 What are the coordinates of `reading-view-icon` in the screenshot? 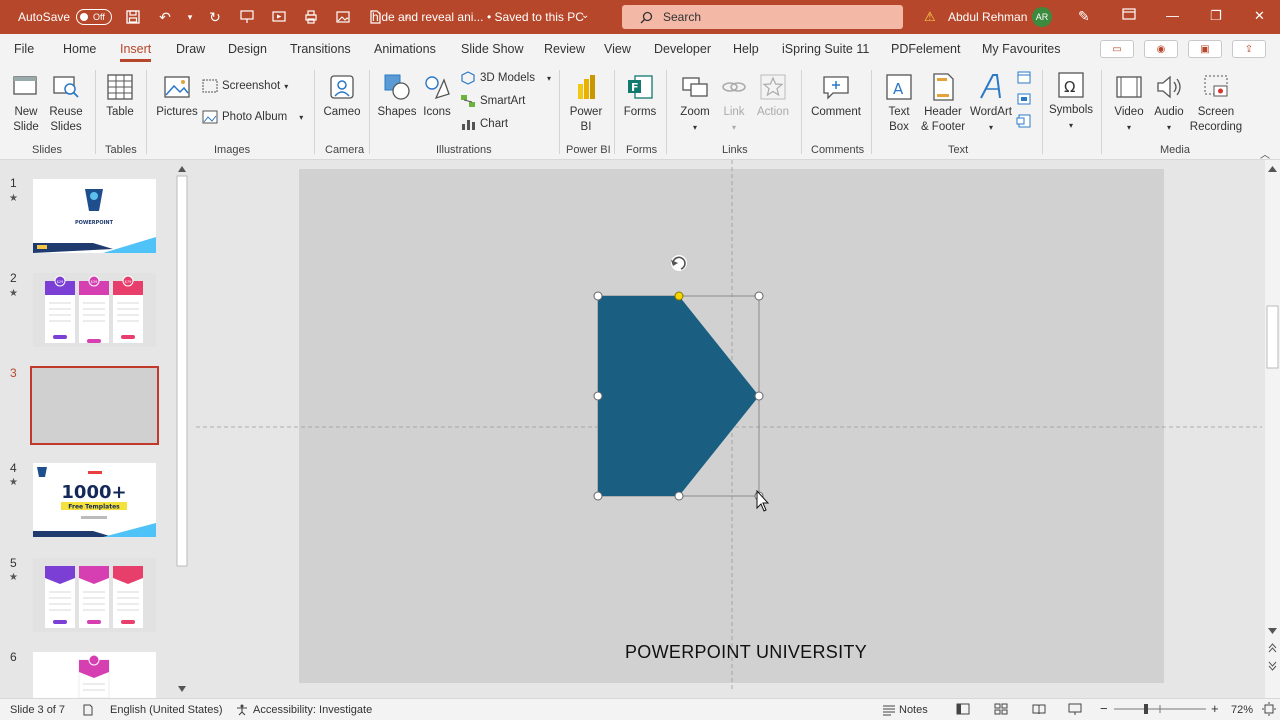 It's located at (1039, 710).